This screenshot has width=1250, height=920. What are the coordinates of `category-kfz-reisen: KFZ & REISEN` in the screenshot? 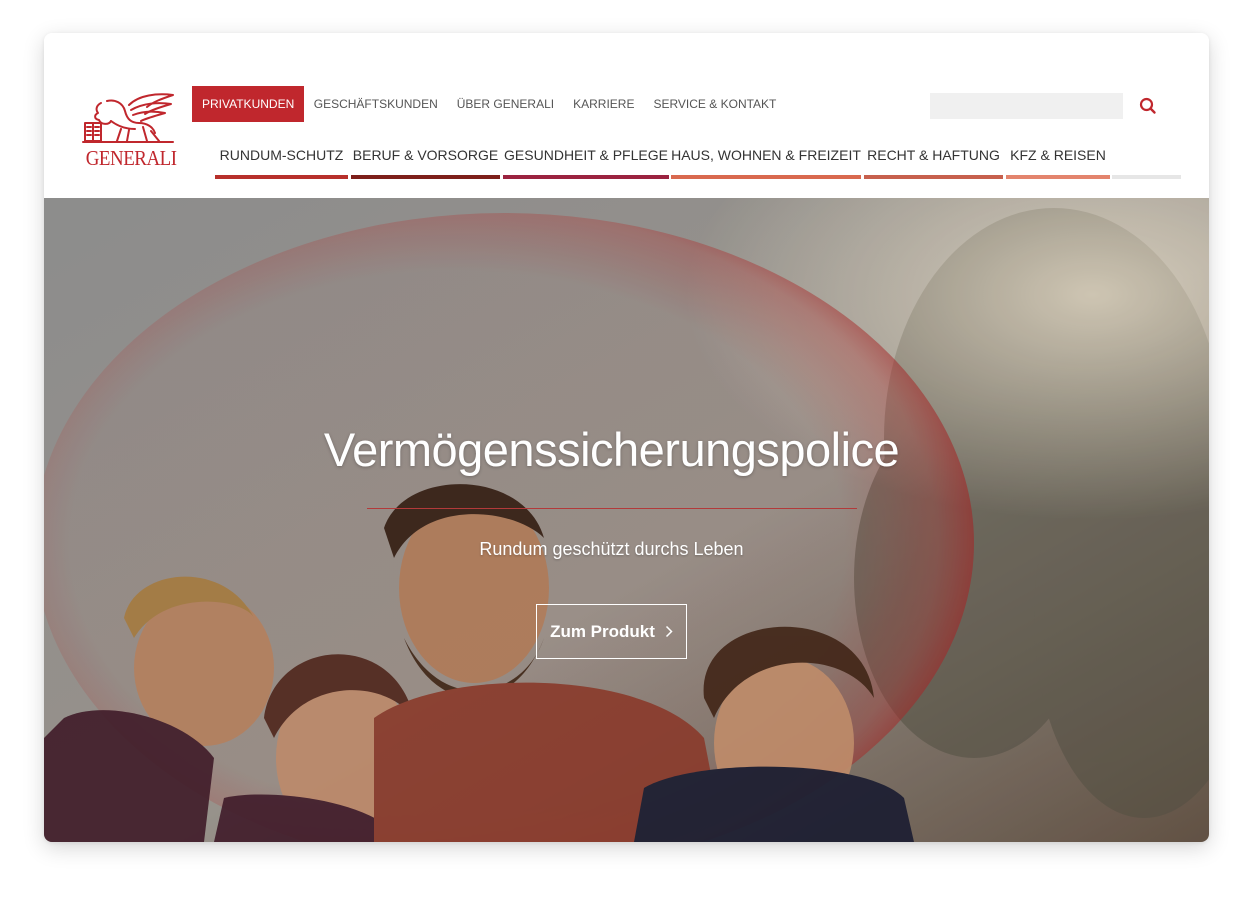 It's located at (1058, 158).